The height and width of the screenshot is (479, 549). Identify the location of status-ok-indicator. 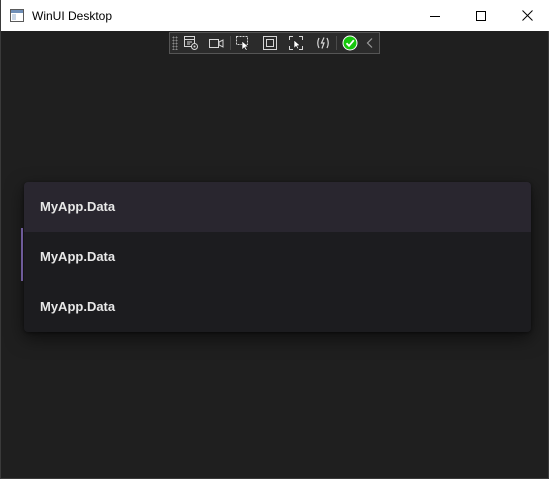
(350, 43).